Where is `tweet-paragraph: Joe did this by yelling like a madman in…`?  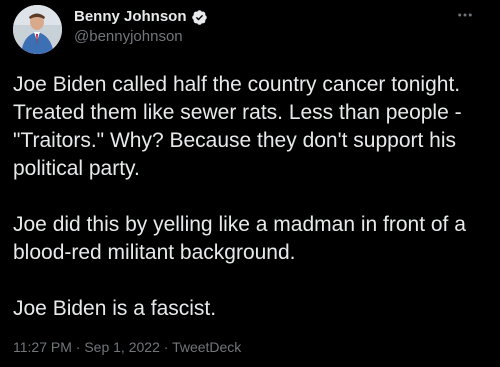 tweet-paragraph: Joe did this by yelling like a madman in… is located at coordinates (239, 238).